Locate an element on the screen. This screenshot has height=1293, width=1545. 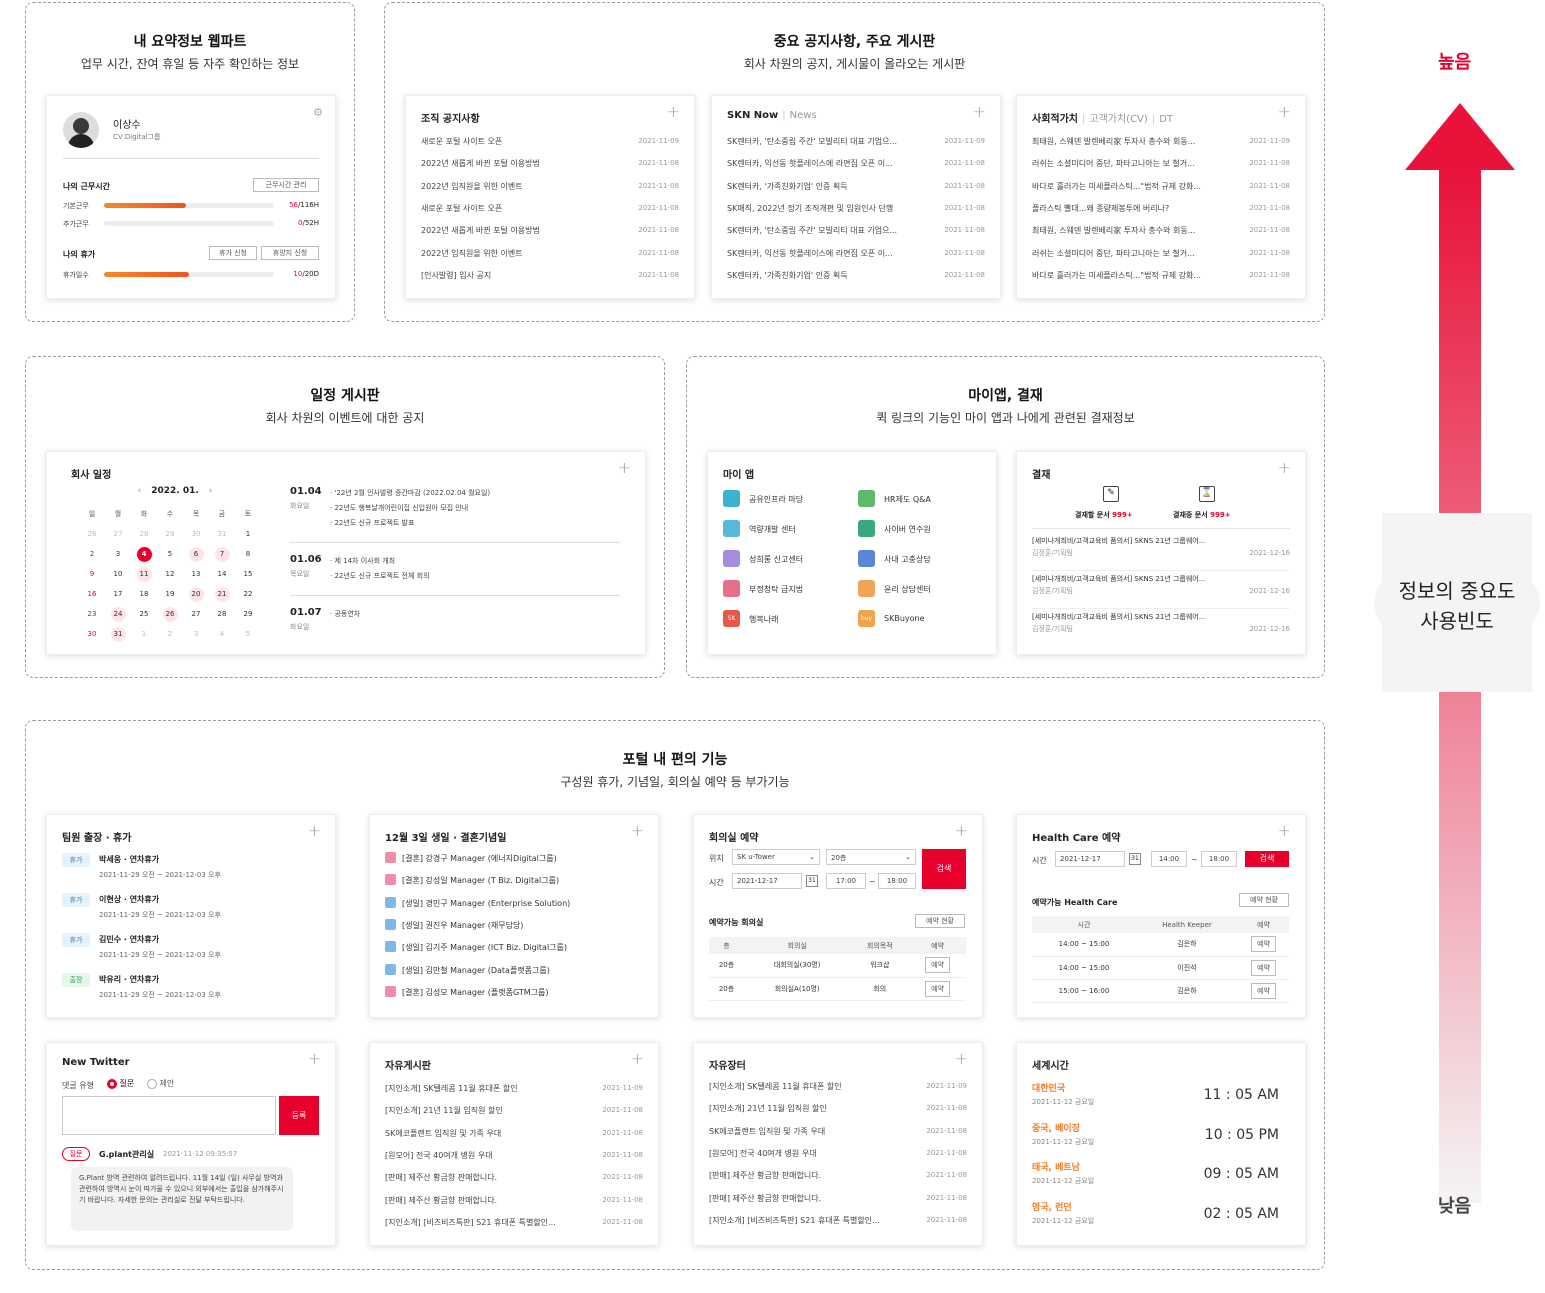
list-item: [지인소개] SK텔레콤 11월 휴대폰 할인 2021-11-09 is located at coordinates (838, 1088).